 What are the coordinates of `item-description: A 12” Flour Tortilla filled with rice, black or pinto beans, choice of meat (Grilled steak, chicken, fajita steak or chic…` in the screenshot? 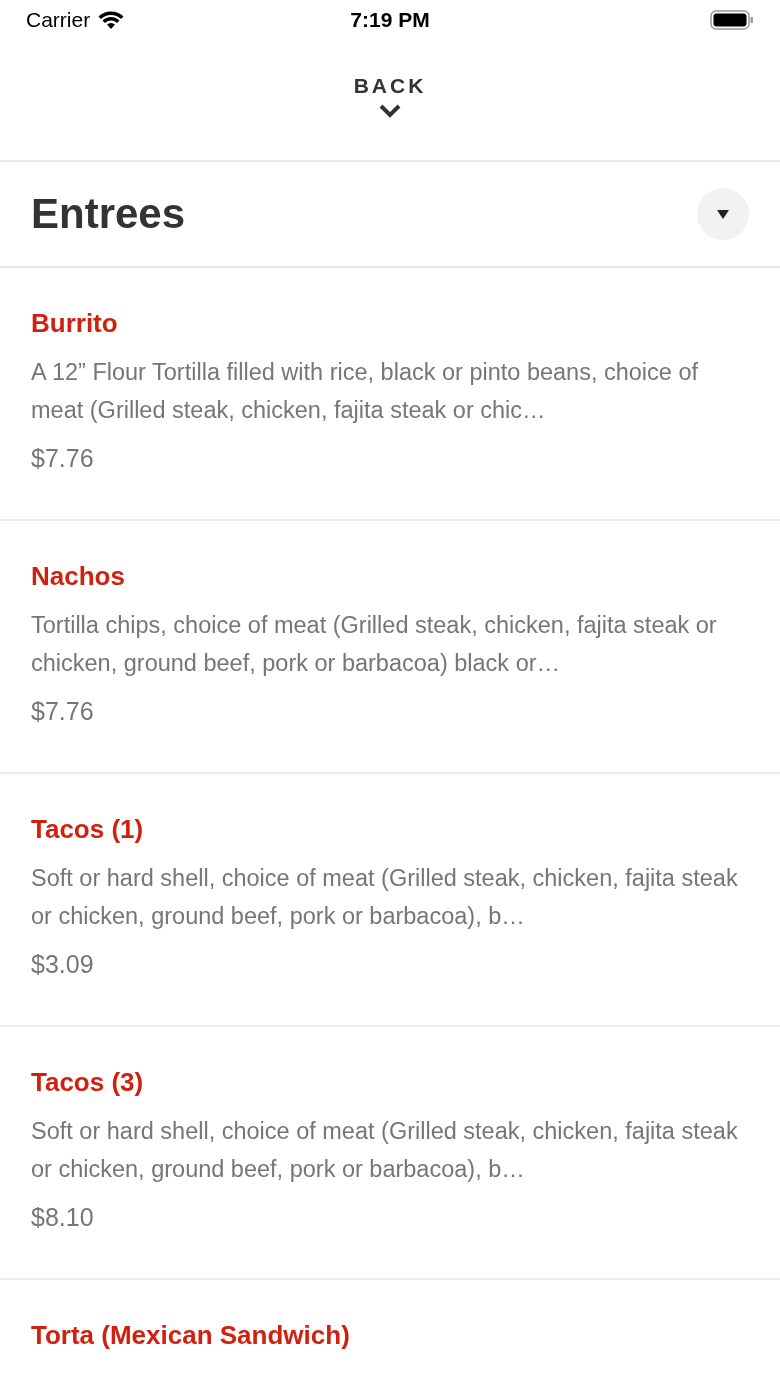 It's located at (365, 391).